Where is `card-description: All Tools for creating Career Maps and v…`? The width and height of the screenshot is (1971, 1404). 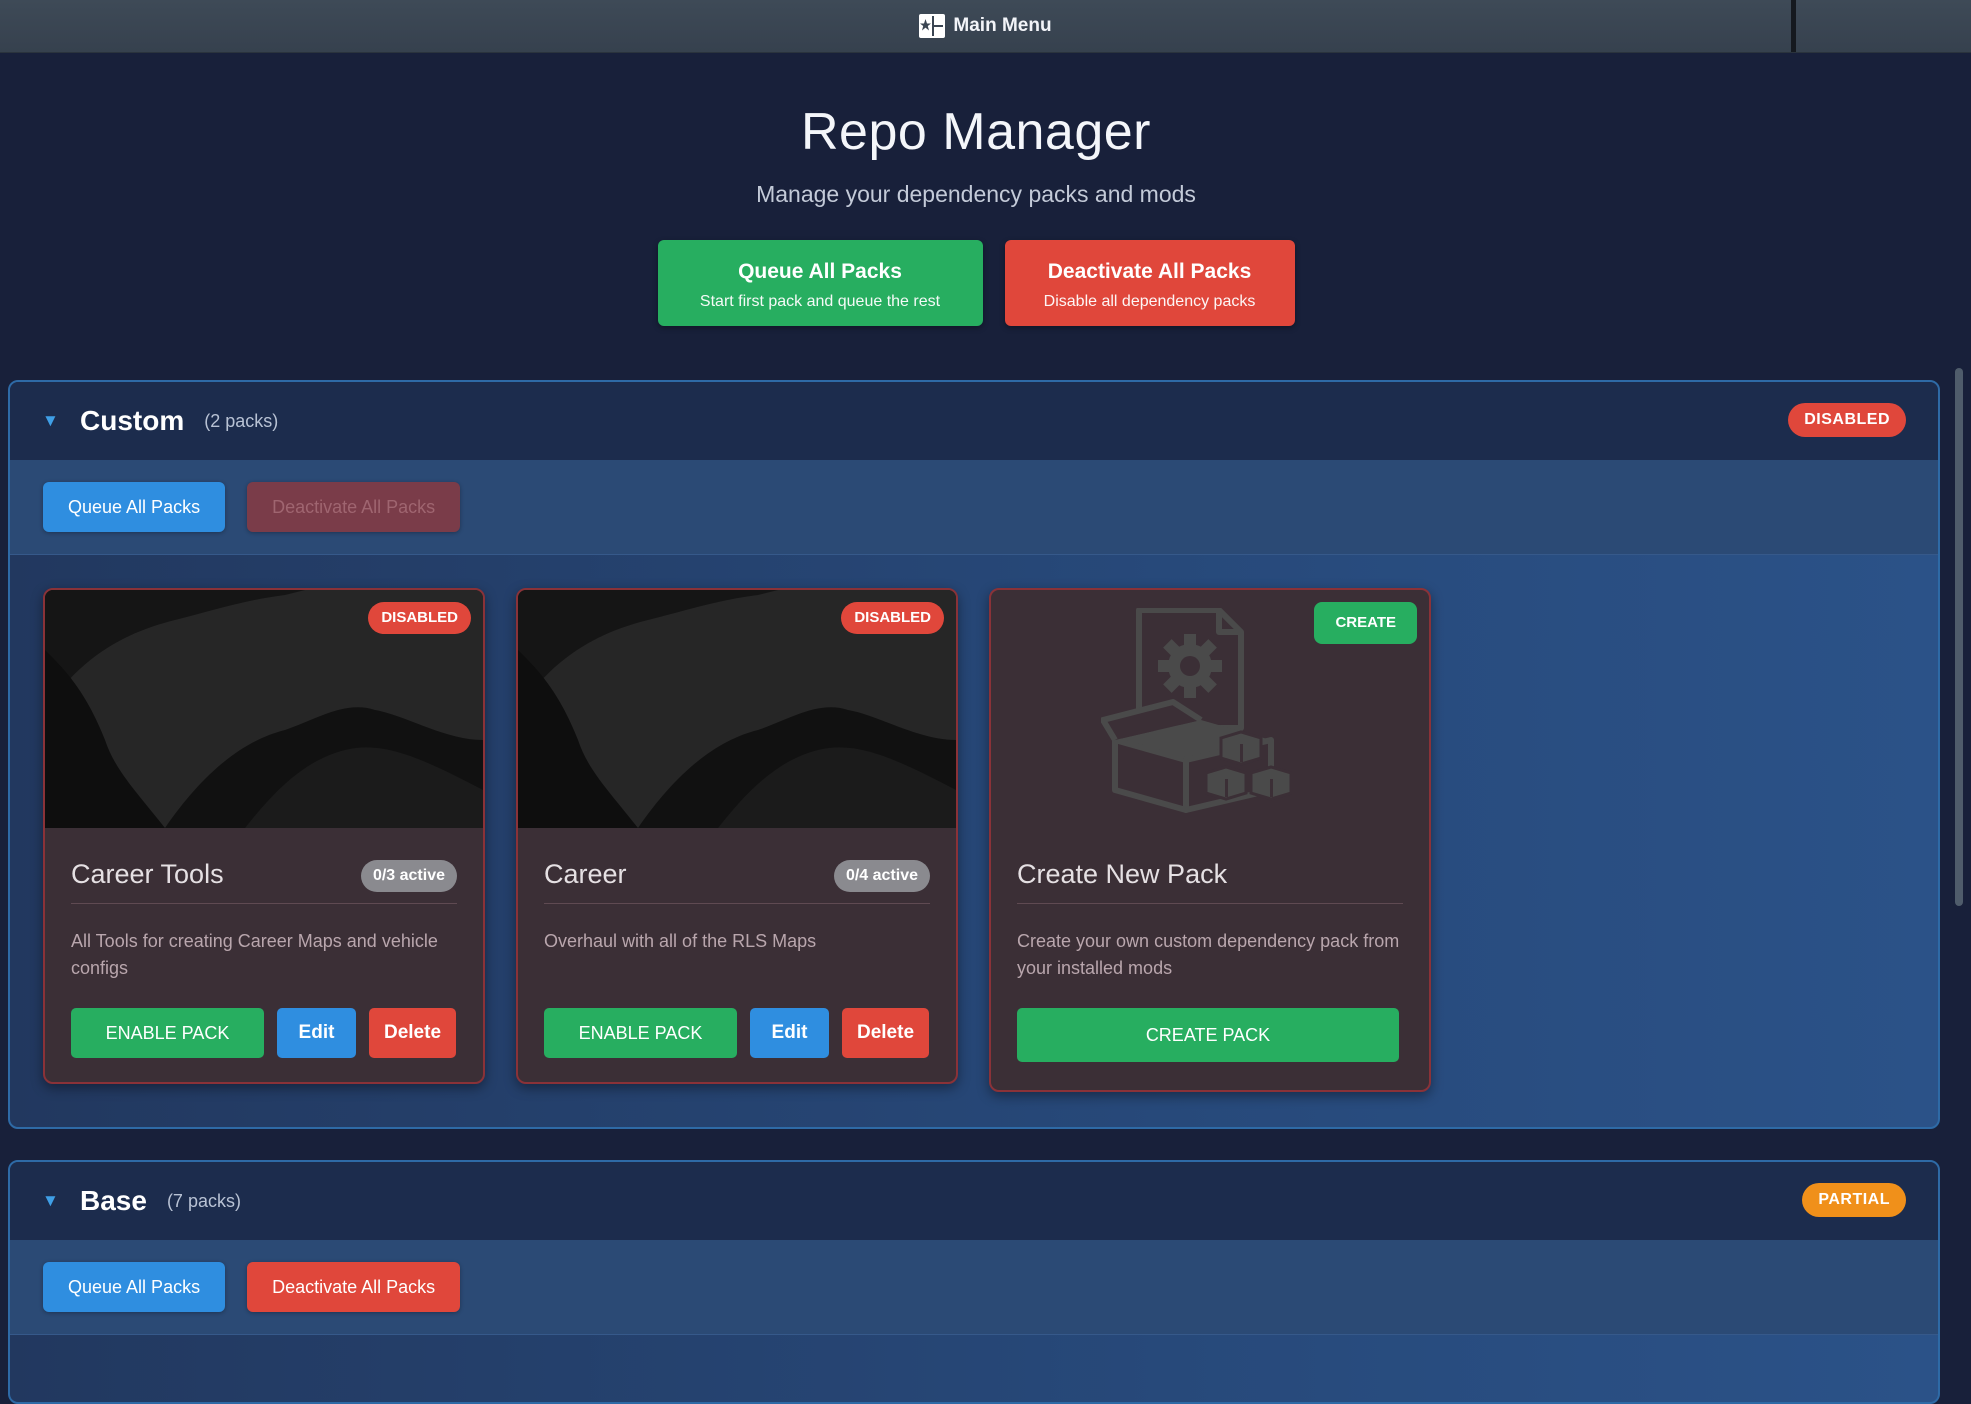
card-description: All Tools for creating Career Maps and v… is located at coordinates (254, 954).